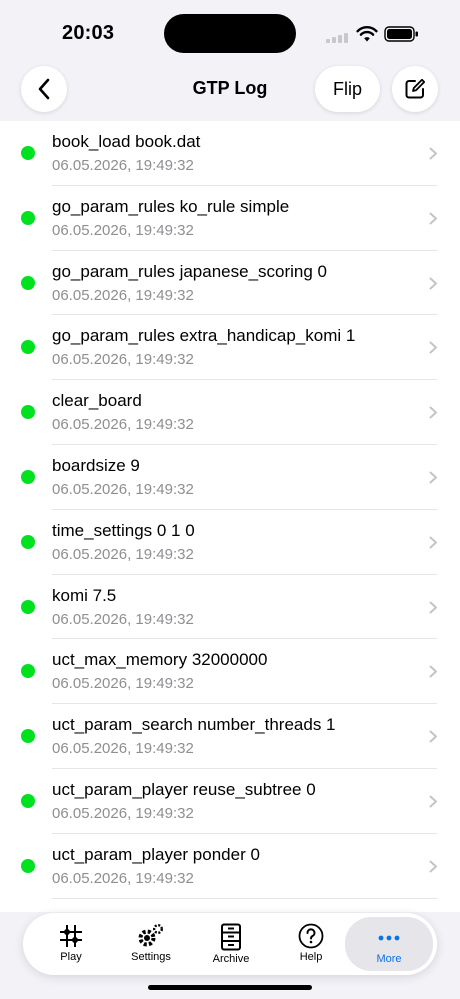  I want to click on tab-help: Help, so click(311, 944).